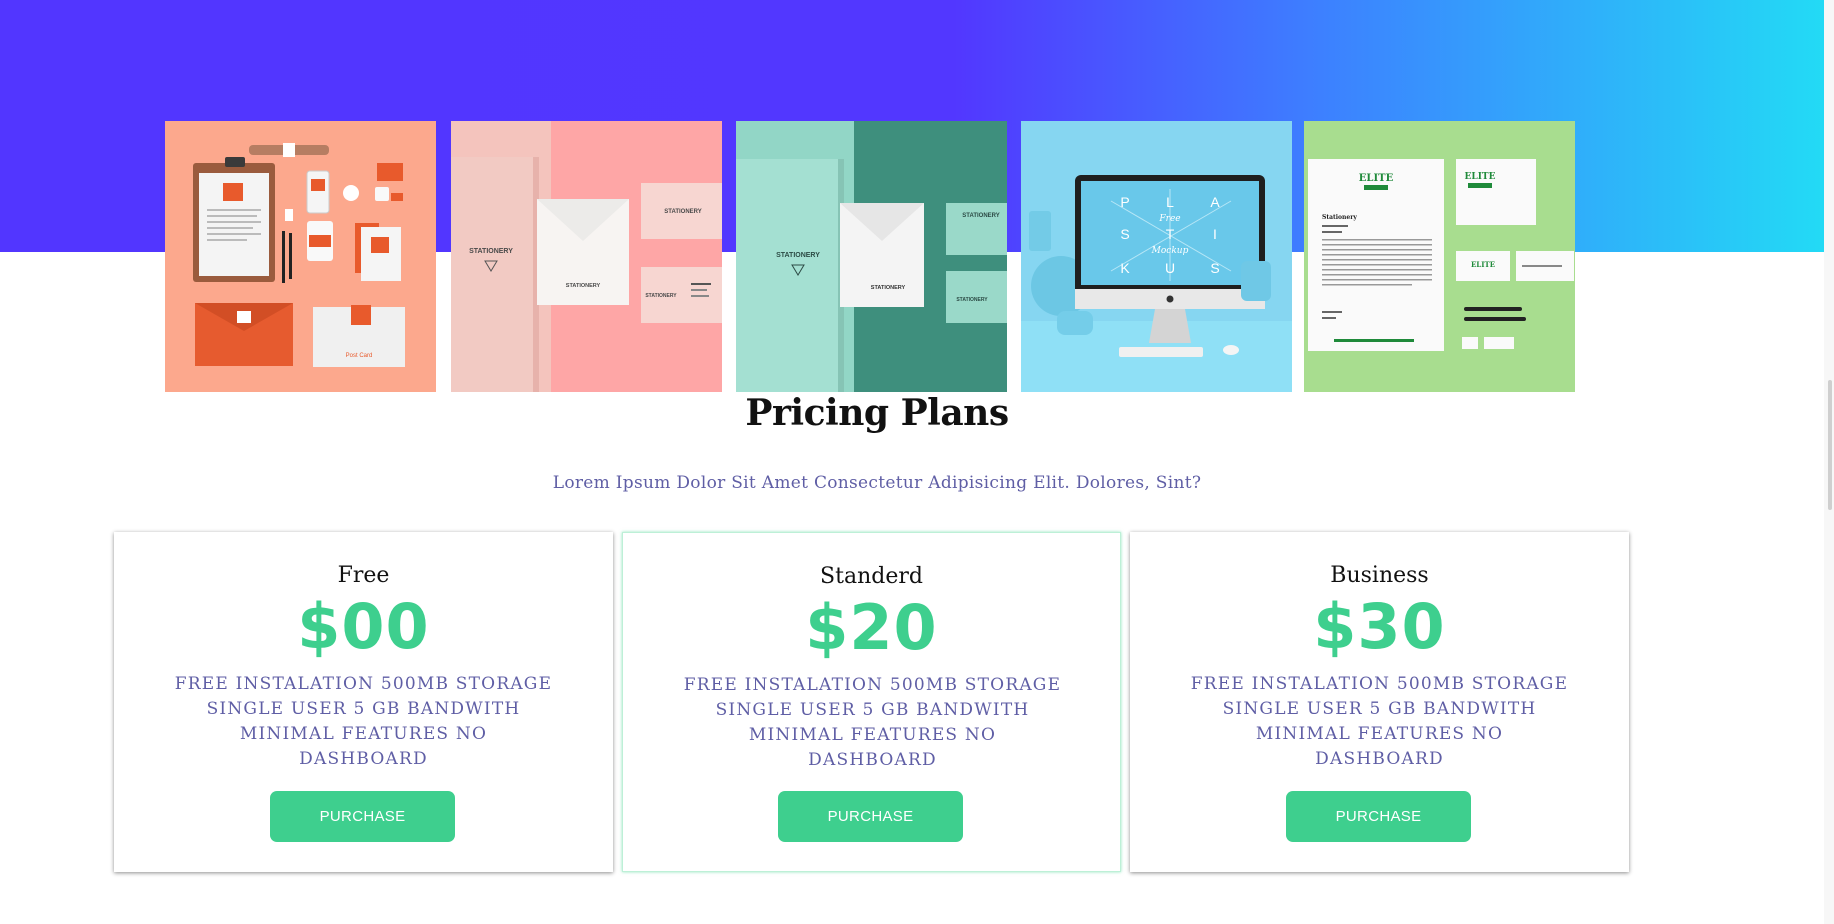 The height and width of the screenshot is (924, 1834). I want to click on mockup-free-text: Free, so click(1169, 219).